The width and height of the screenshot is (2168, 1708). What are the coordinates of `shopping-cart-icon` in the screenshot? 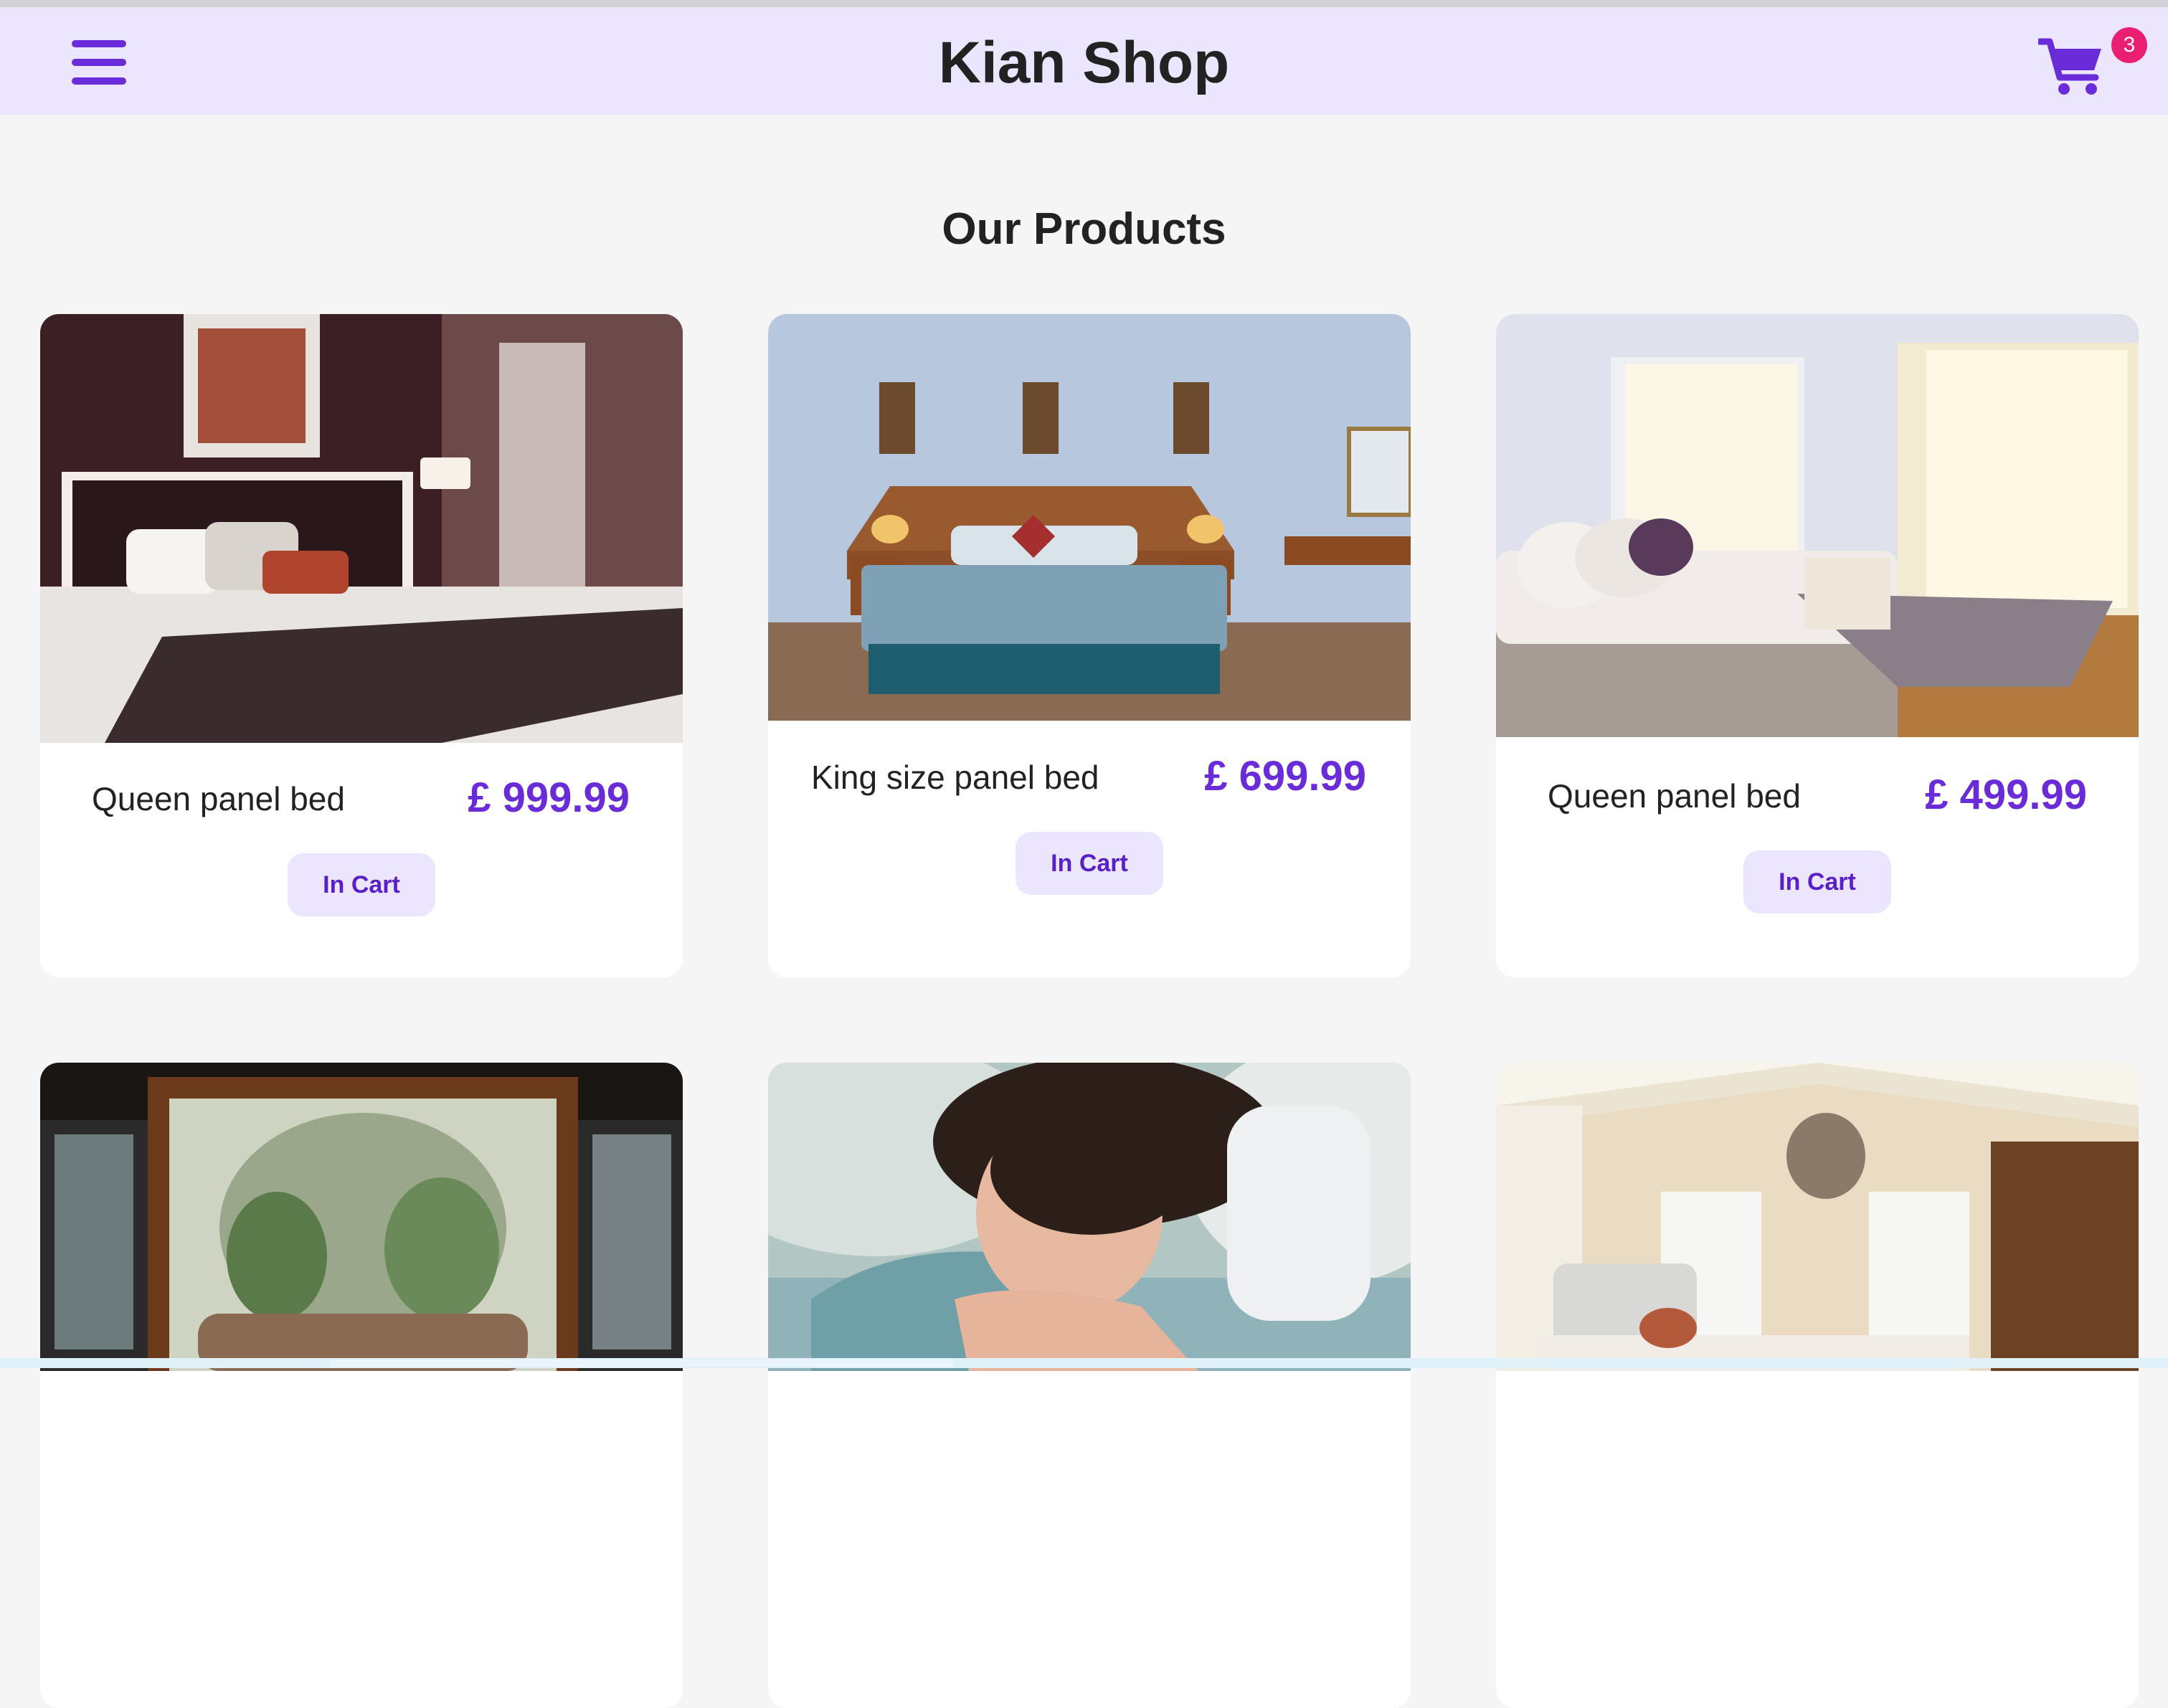 It's located at (2071, 67).